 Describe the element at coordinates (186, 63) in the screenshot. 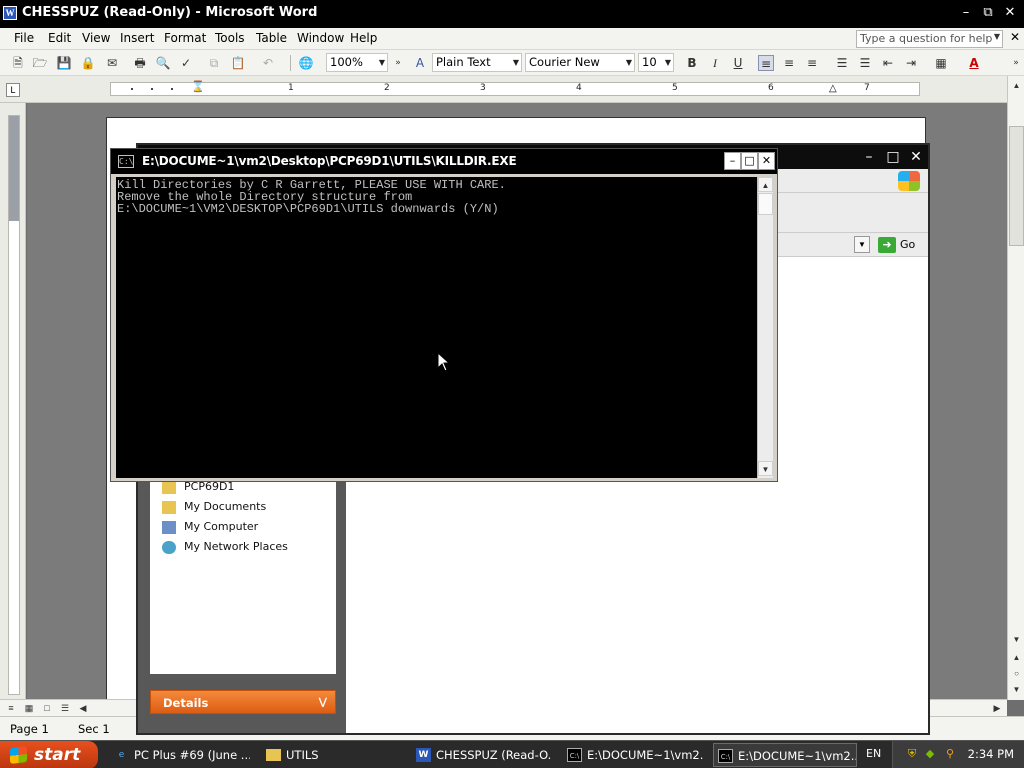

I see `spelling-icon: ✓` at that location.